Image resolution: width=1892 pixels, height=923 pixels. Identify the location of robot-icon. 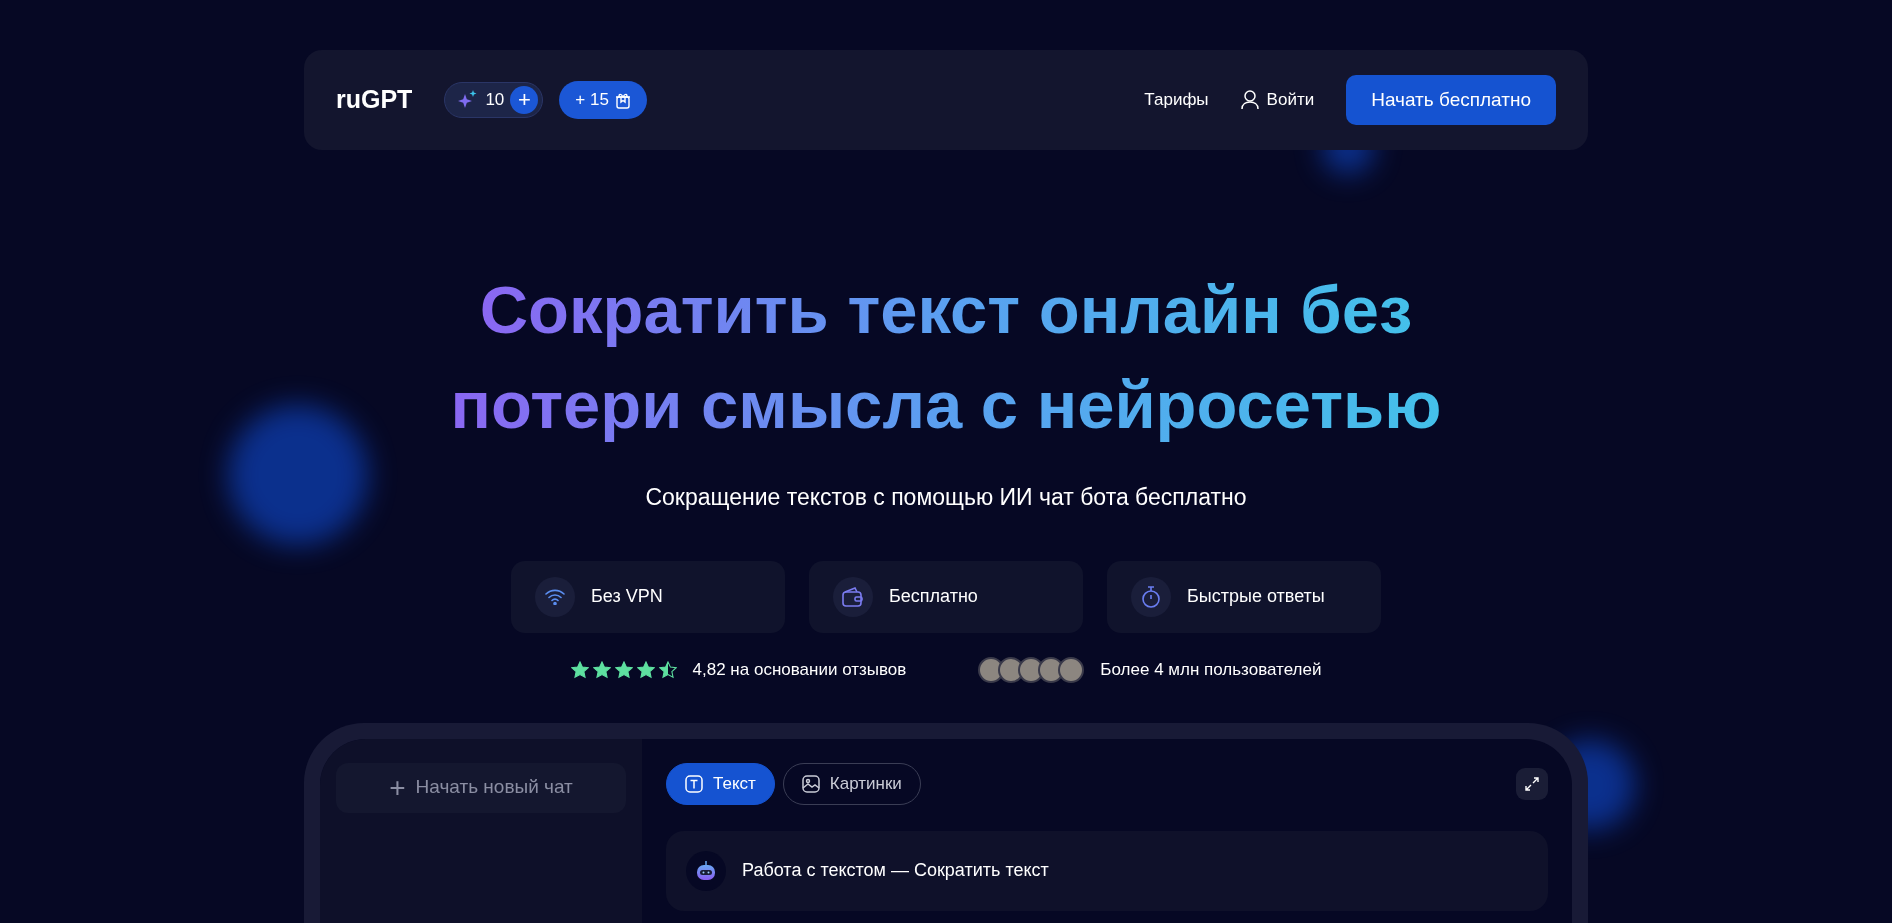
(706, 870).